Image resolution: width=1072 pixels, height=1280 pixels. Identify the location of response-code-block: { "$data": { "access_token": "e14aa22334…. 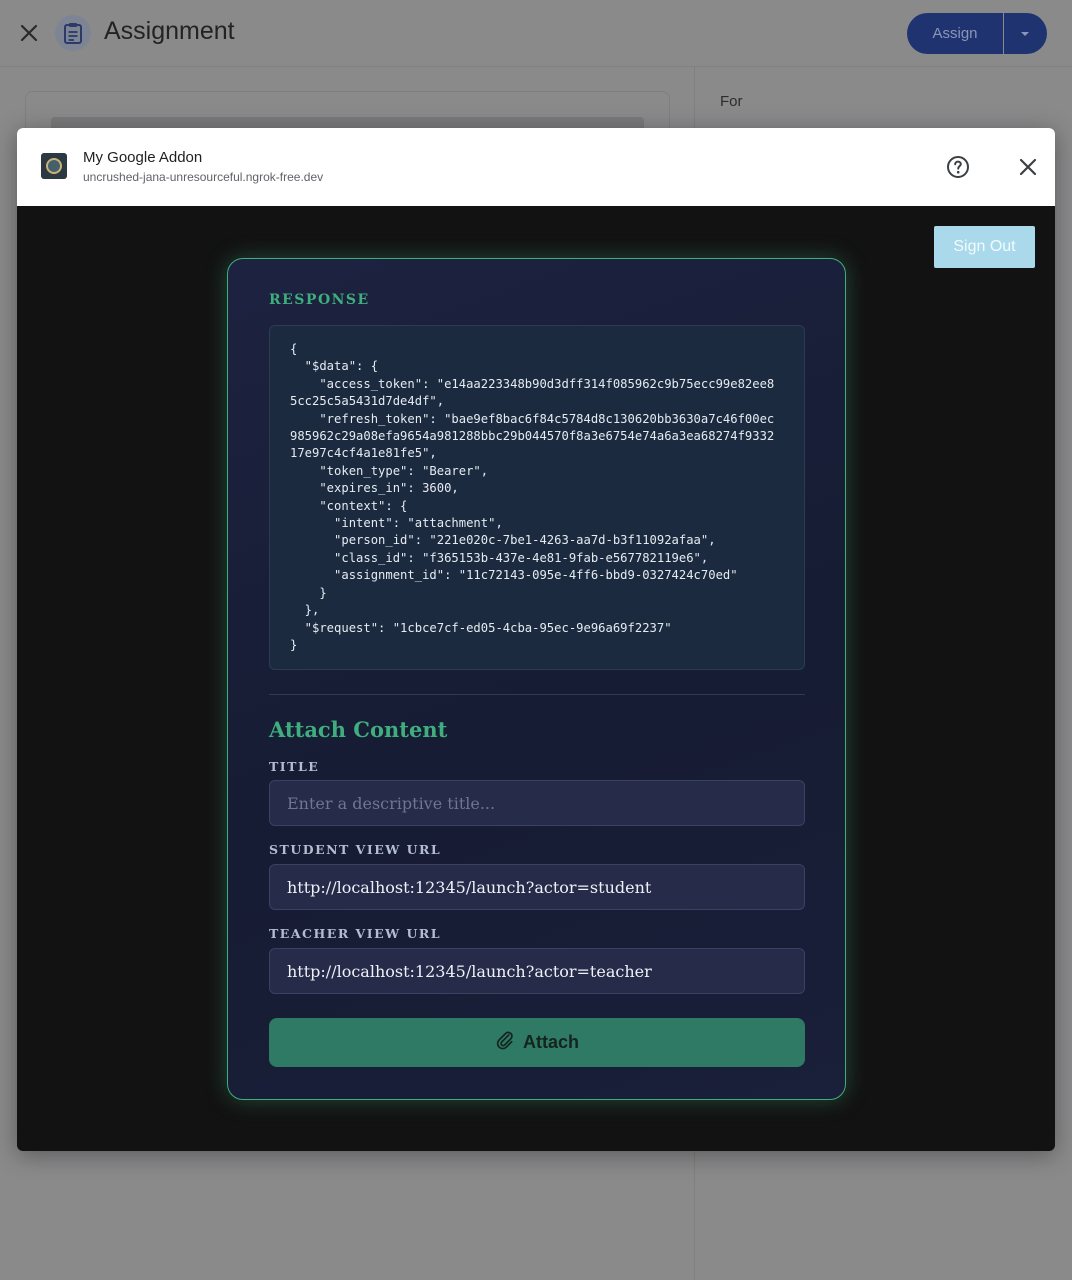
(537, 497).